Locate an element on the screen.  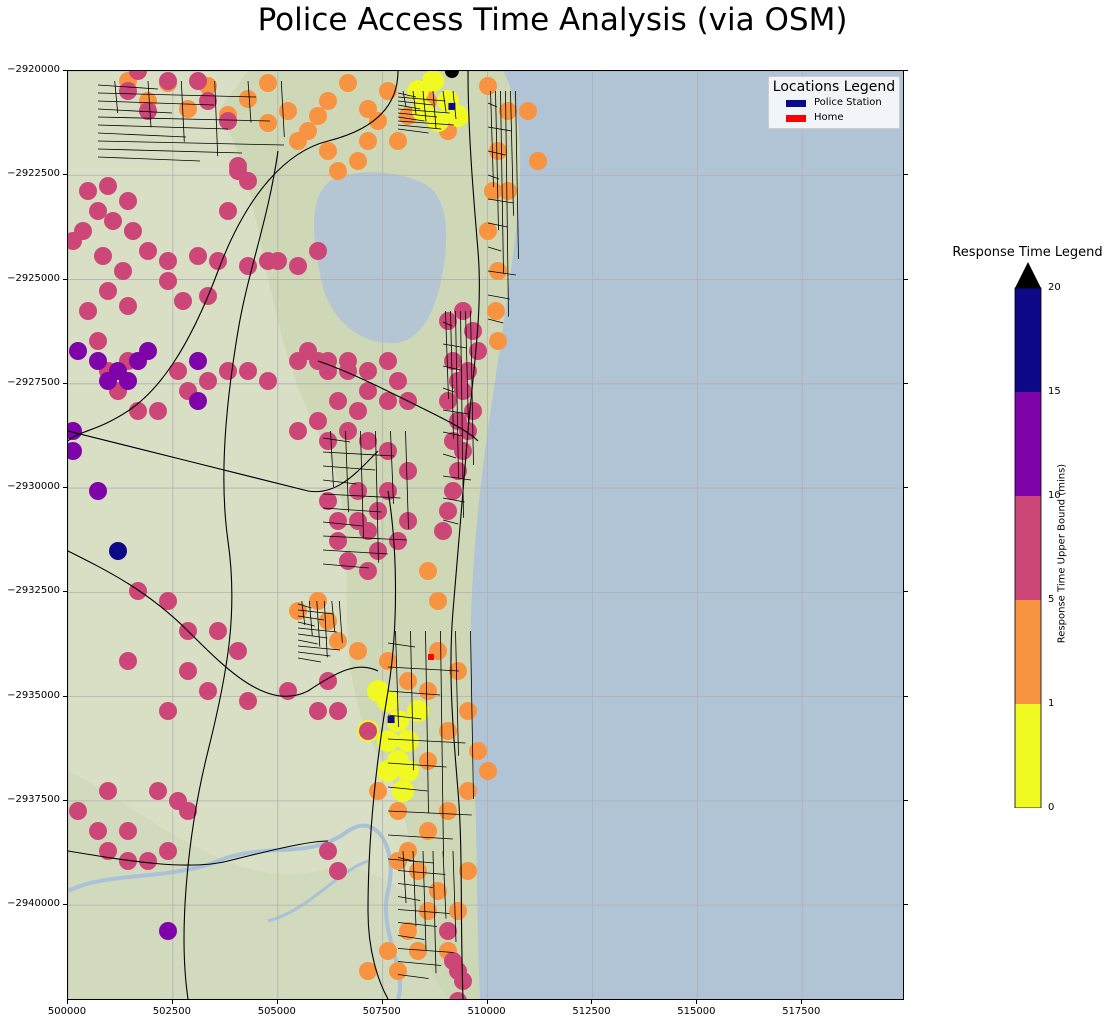
locations-legend: Locations Legend Police Station Home is located at coordinates (834, 102).